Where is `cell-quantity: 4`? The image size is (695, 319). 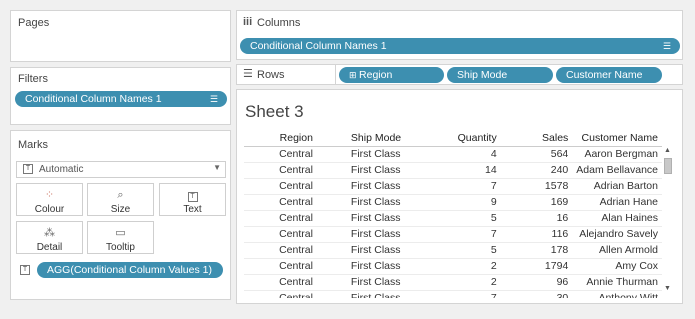
cell-quantity: 4 is located at coordinates (467, 154).